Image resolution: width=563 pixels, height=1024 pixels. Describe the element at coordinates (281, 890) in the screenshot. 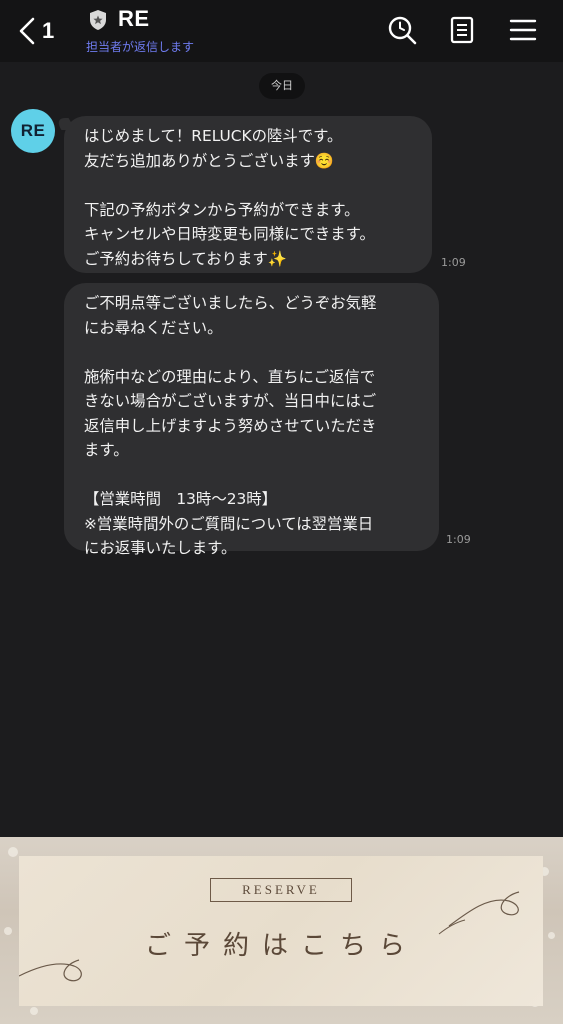

I see `reserve-label: RESERVE` at that location.